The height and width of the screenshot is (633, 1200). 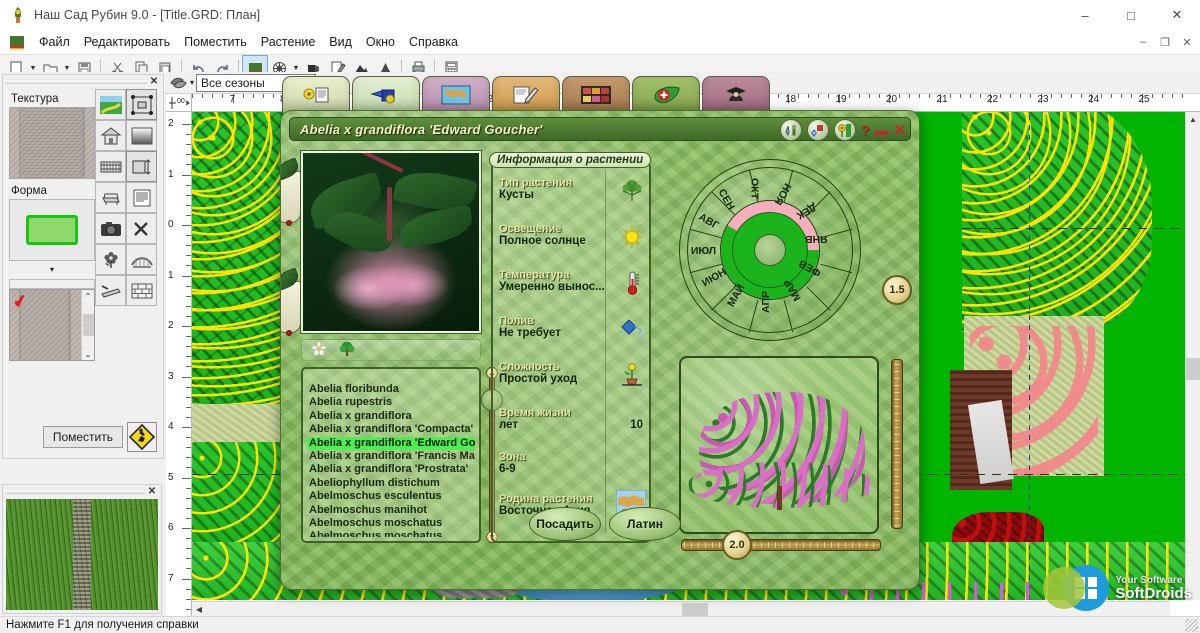 What do you see at coordinates (792, 290) in the screenshot?
I see `calendar-month-label: МАР` at bounding box center [792, 290].